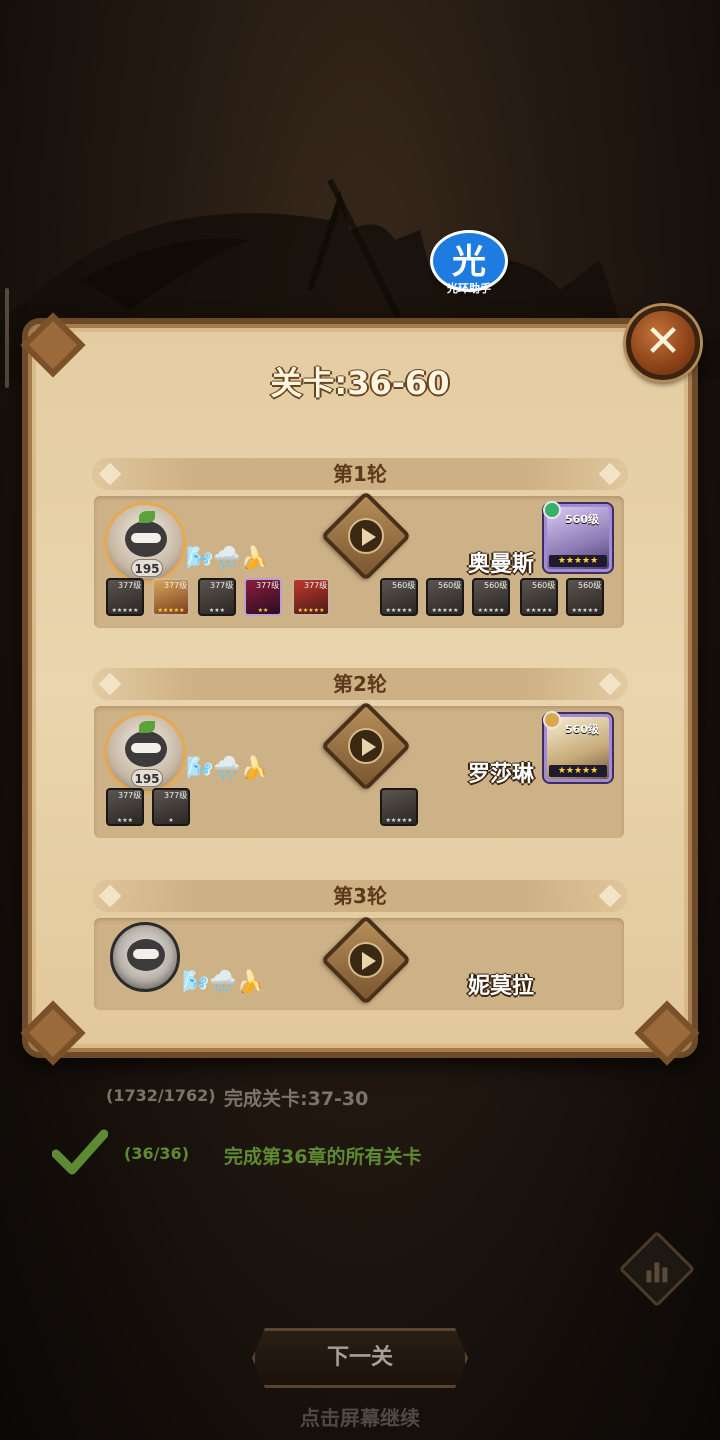 This screenshot has height=1440, width=720. I want to click on quest-row: (1732/1762) 完成关卡:37-30, so click(360, 1096).